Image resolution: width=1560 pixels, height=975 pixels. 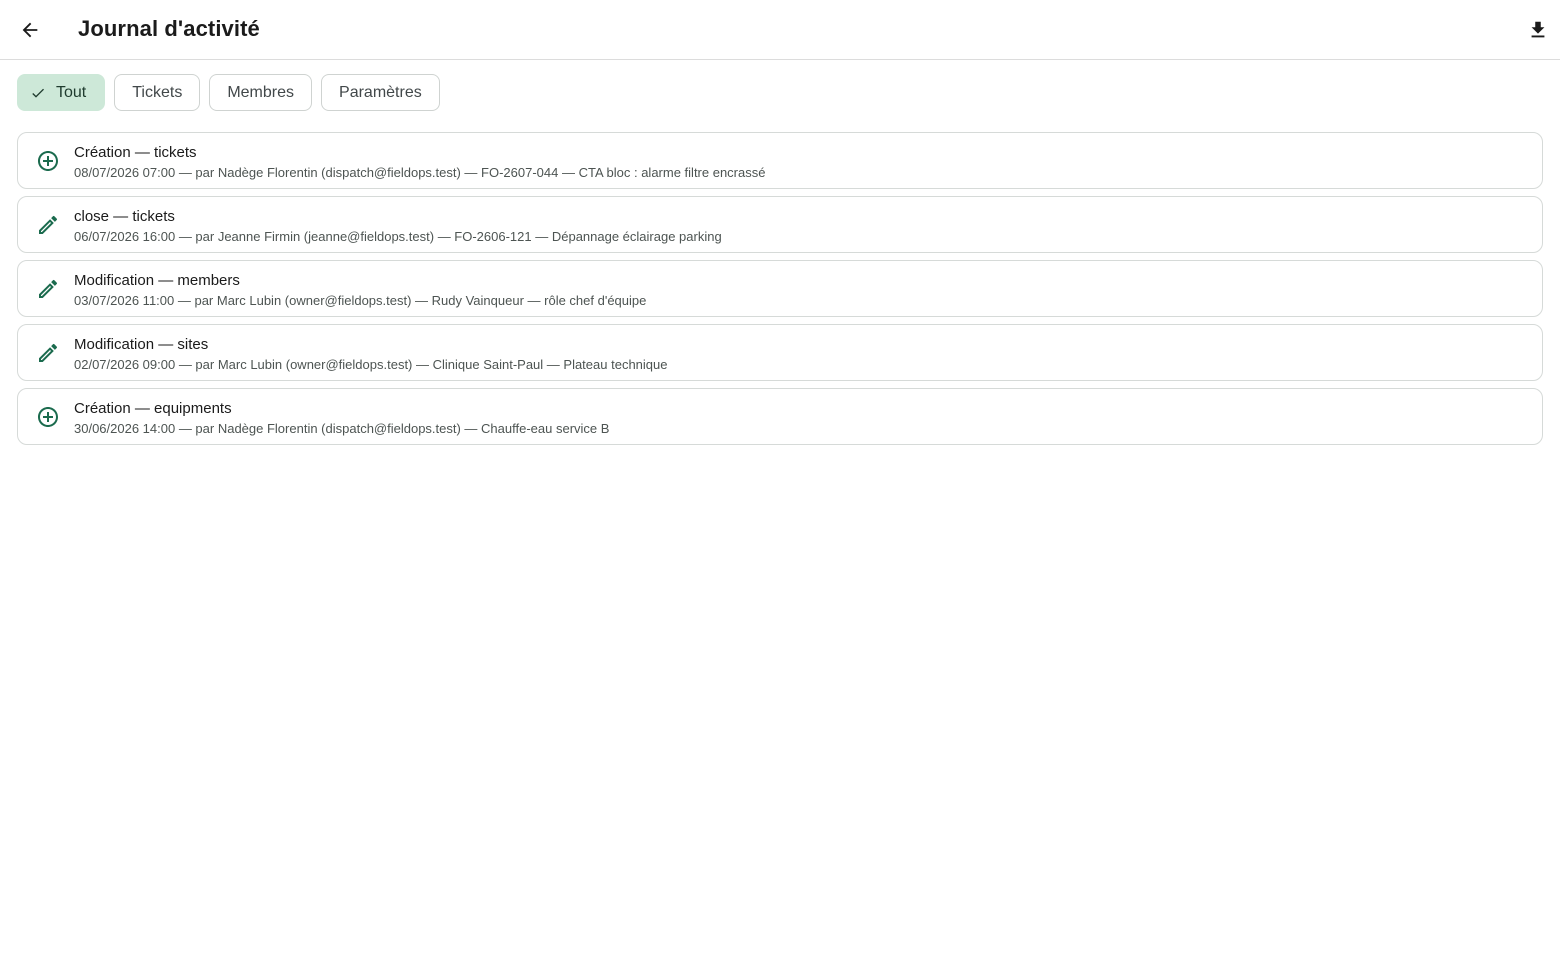 I want to click on top-app-bar: Journal d'activité, so click(x=780, y=30).